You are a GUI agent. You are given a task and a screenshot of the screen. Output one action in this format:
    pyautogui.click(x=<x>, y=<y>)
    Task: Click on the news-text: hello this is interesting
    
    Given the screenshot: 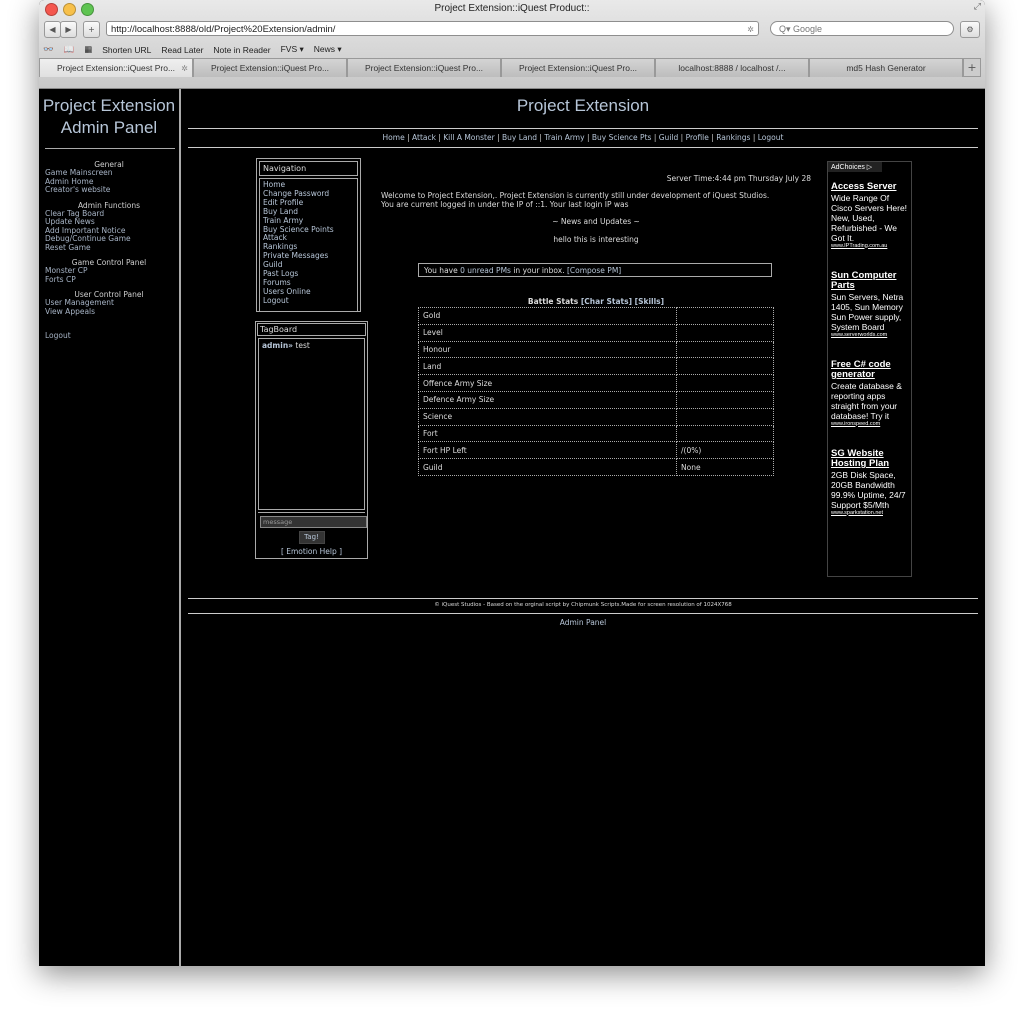 What is the action you would take?
    pyautogui.click(x=596, y=239)
    